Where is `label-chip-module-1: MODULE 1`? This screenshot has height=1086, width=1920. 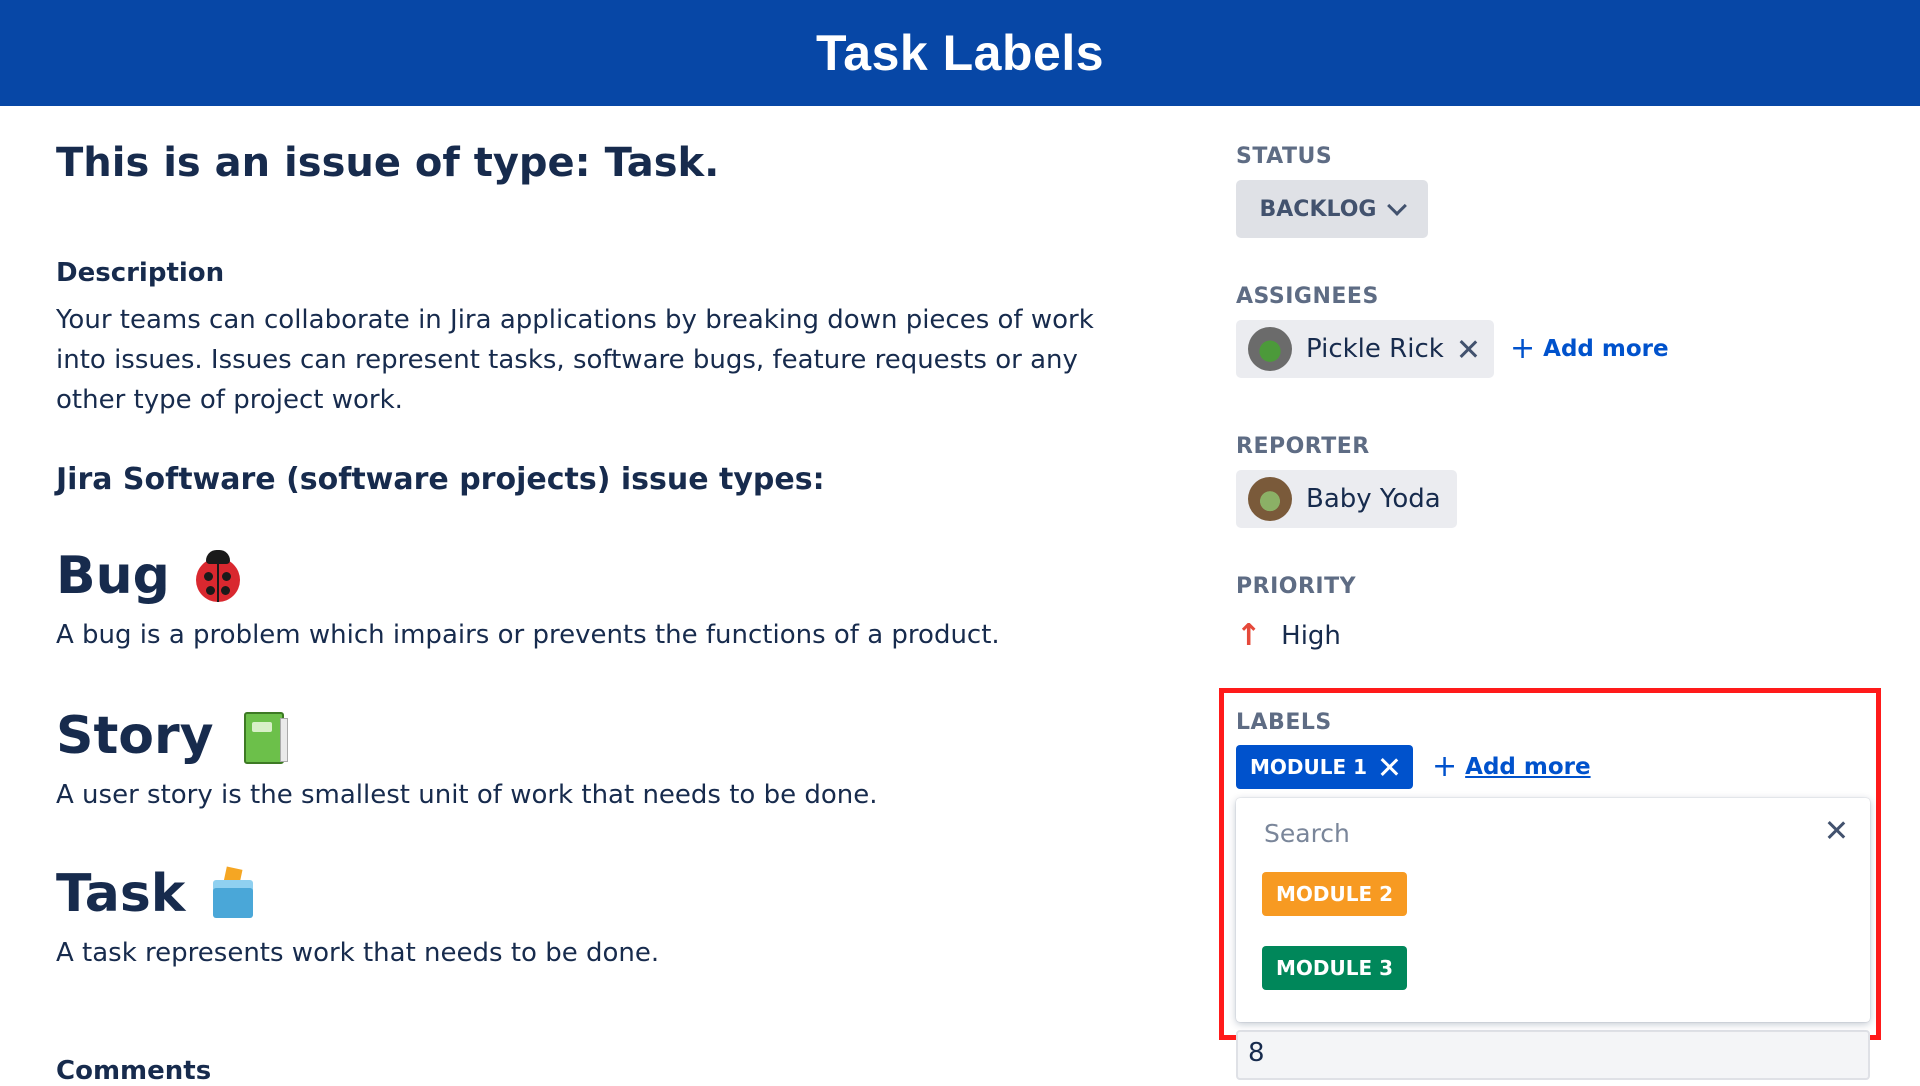 label-chip-module-1: MODULE 1 is located at coordinates (1325, 767).